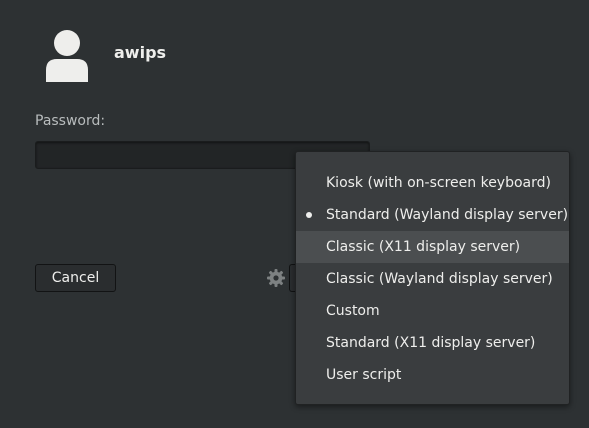 This screenshot has width=589, height=428. Describe the element at coordinates (75, 278) in the screenshot. I see `cancel-button: Cancel` at that location.